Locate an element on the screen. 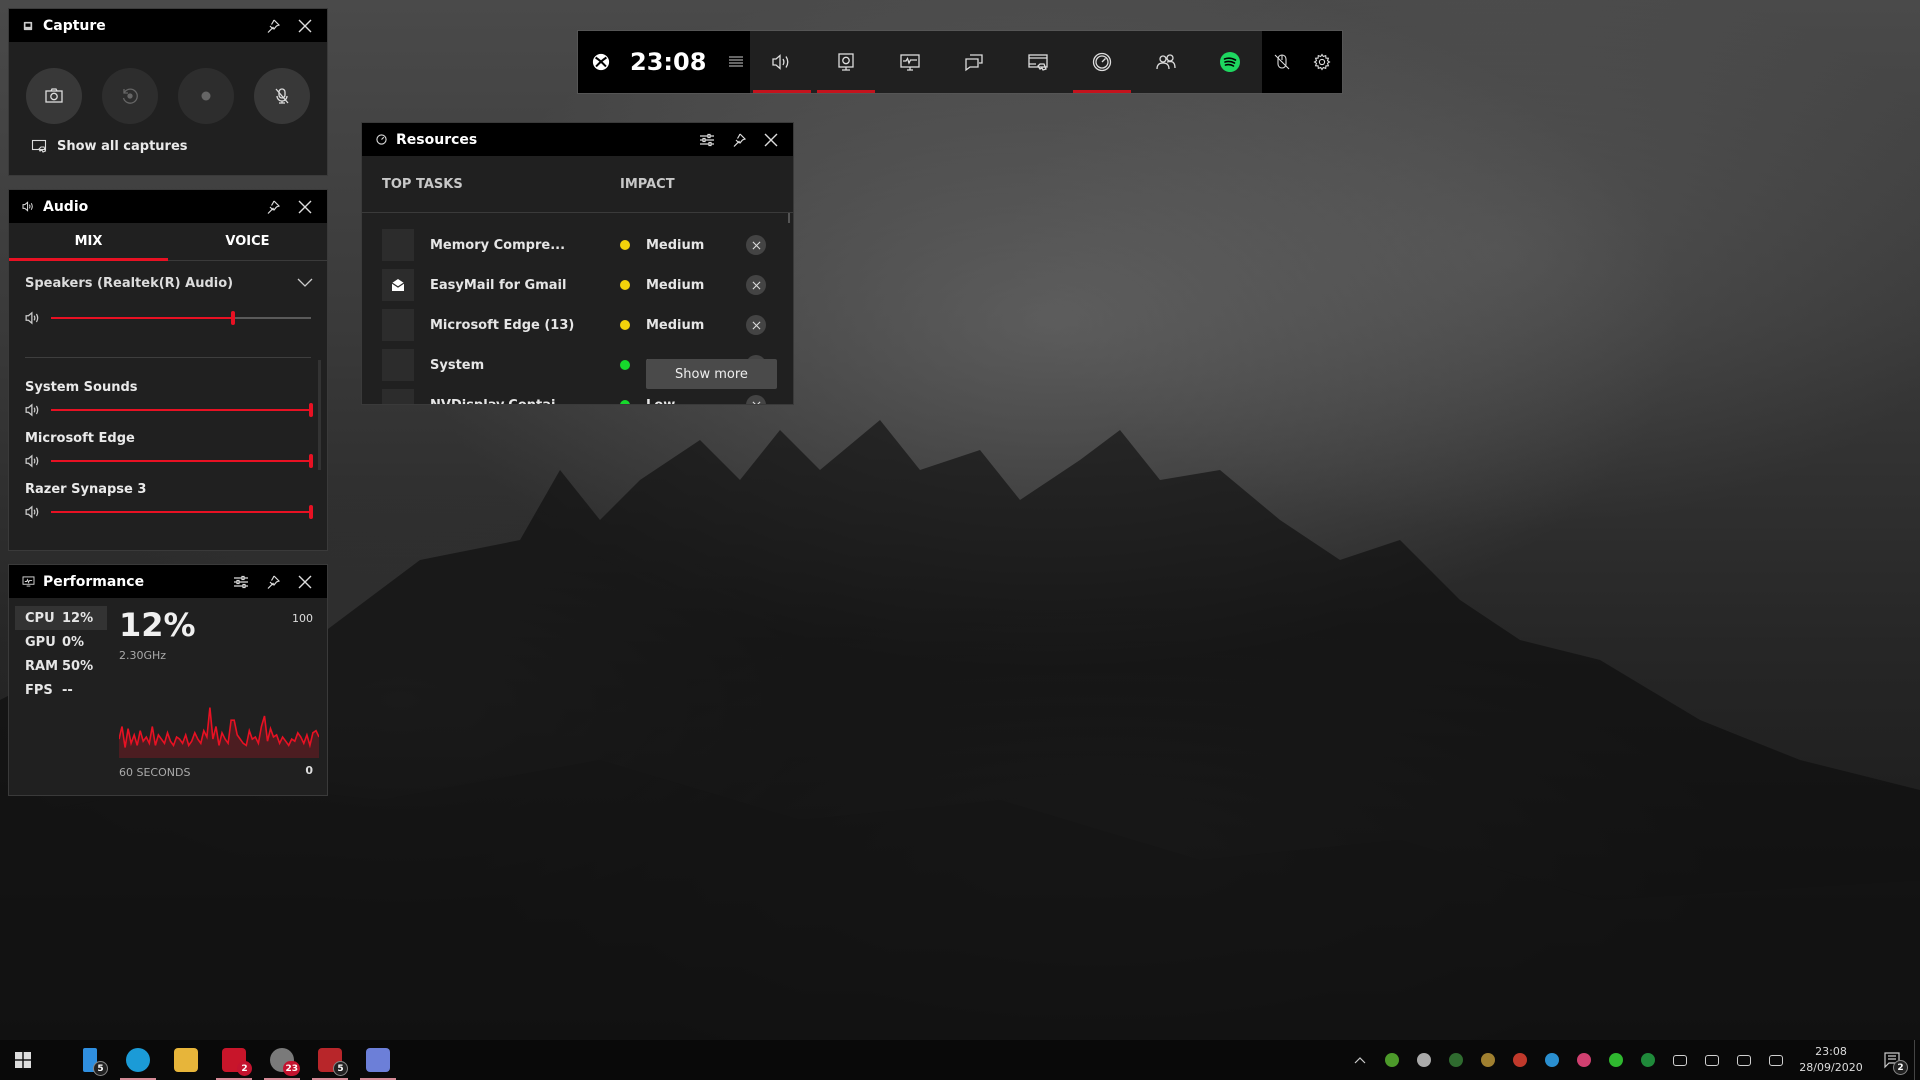  metric-ram: RAM 50% is located at coordinates (61, 666).